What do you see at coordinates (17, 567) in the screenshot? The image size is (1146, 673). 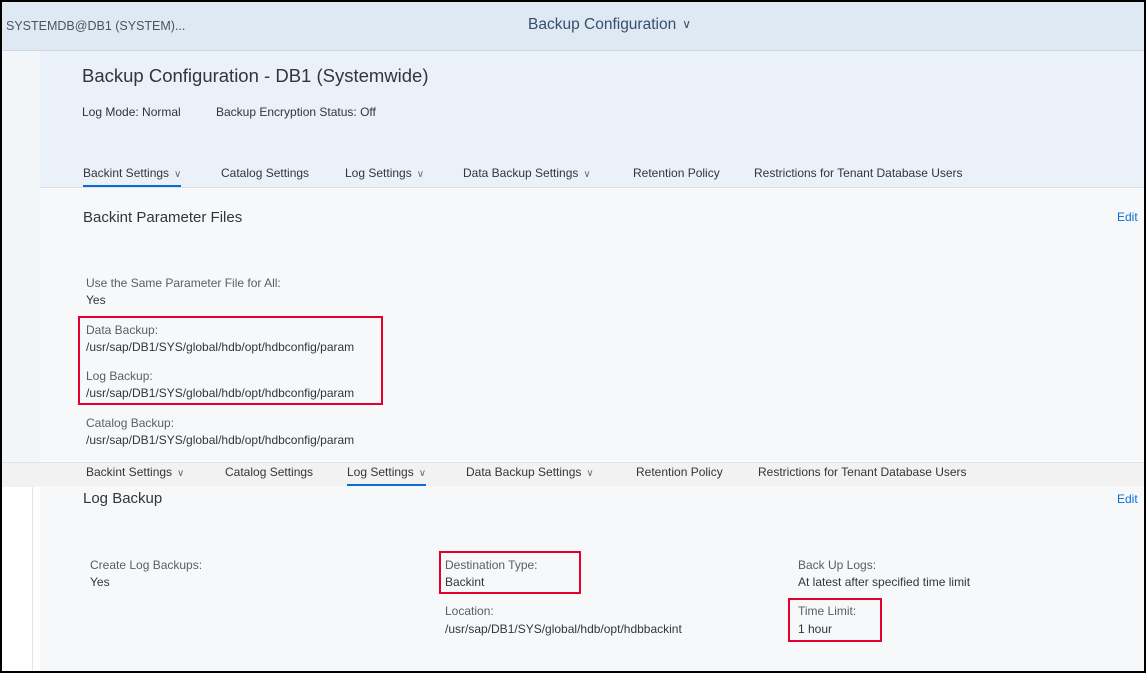 I see `left-strip-lower` at bounding box center [17, 567].